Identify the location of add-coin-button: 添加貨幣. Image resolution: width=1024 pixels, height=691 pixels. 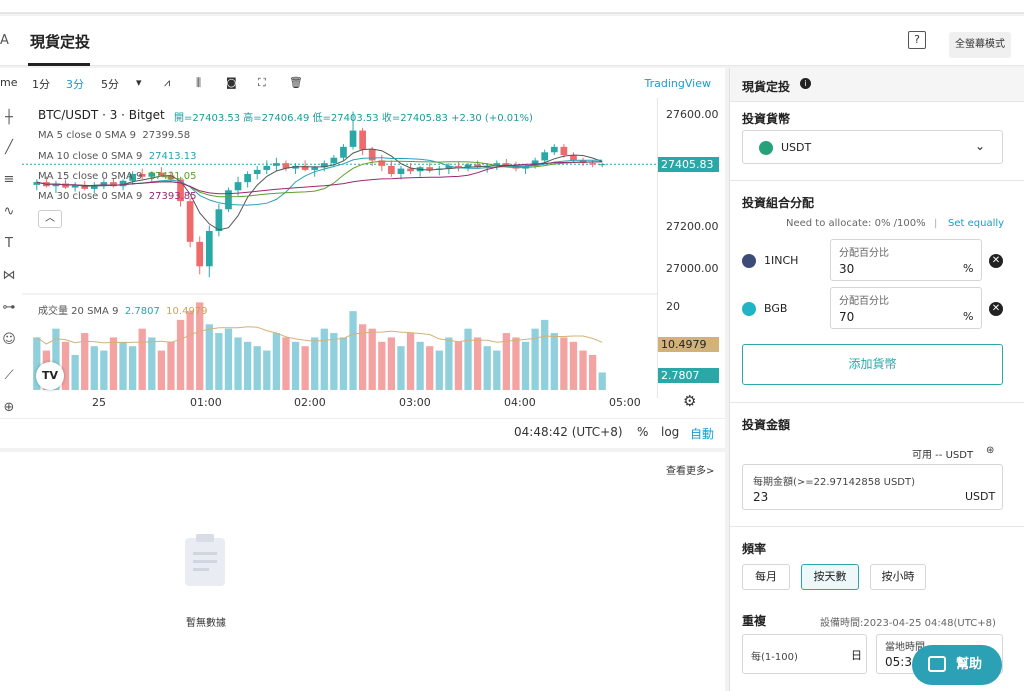
(872, 364).